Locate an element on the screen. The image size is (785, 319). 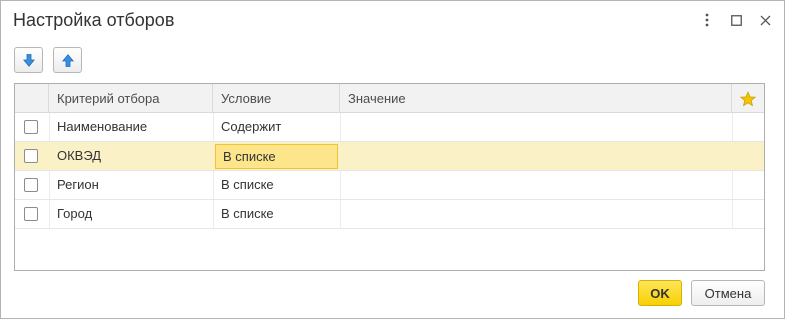
ok-button: OK is located at coordinates (660, 293).